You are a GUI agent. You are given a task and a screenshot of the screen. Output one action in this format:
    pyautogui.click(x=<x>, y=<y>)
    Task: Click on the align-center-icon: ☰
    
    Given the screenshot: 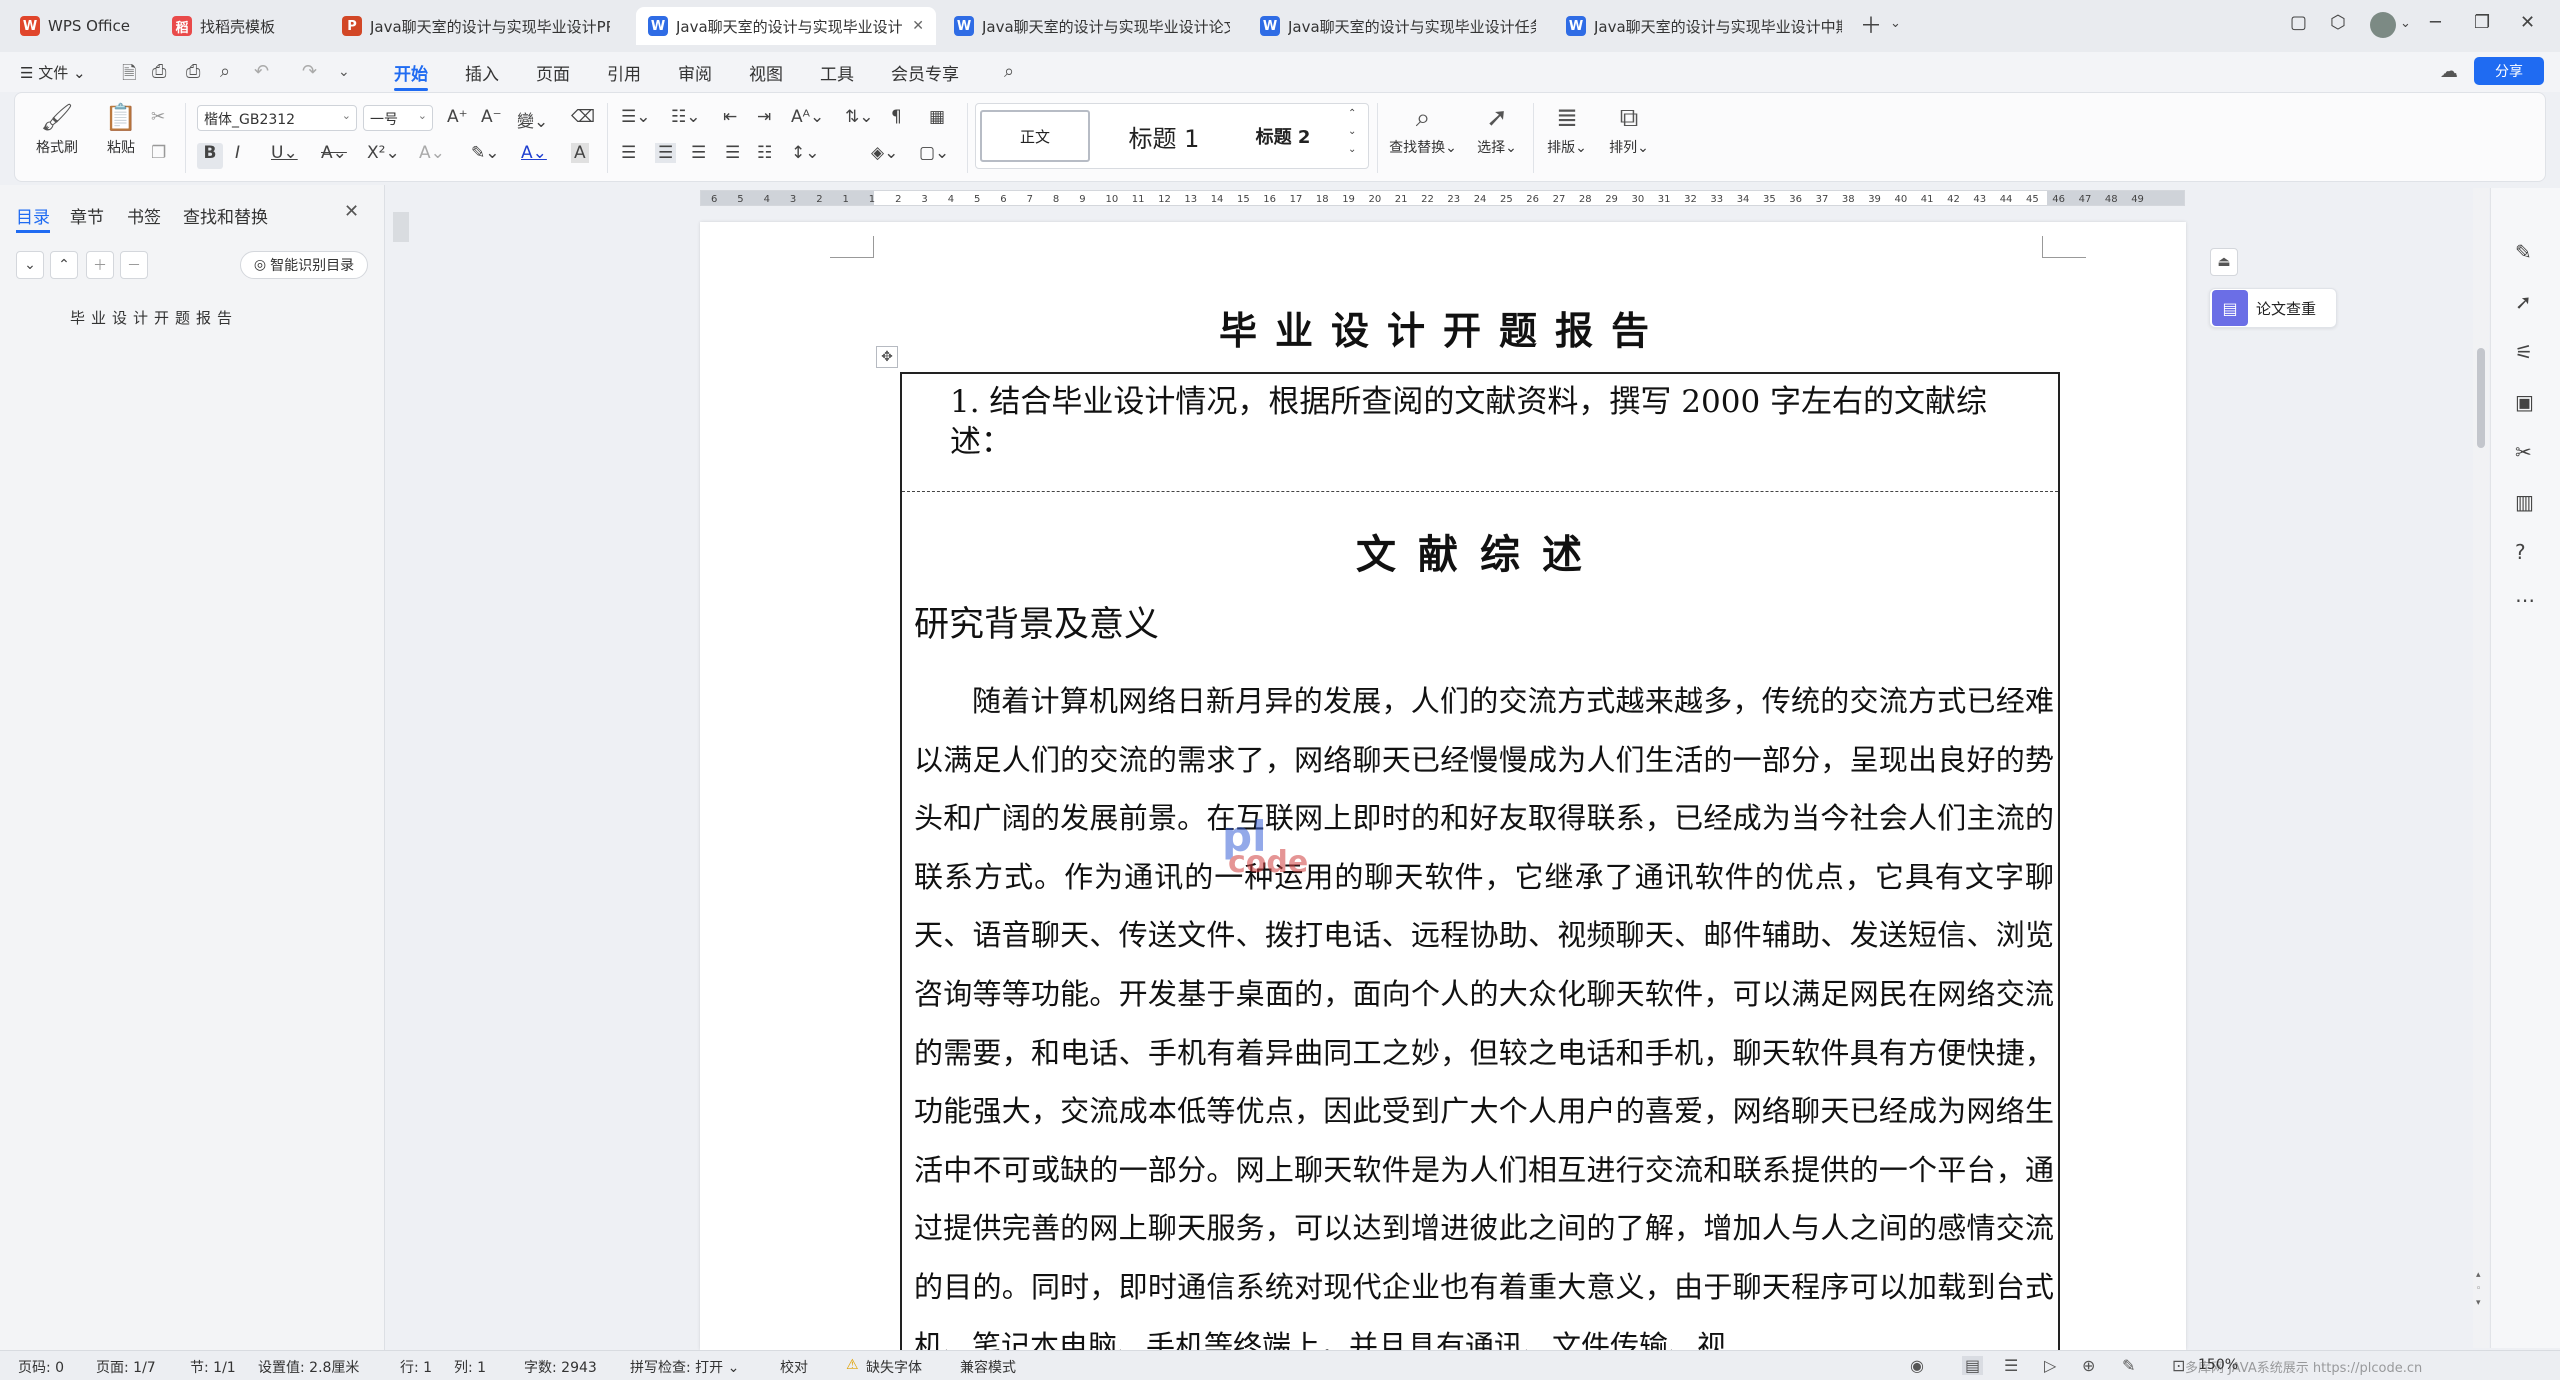 What is the action you would take?
    pyautogui.click(x=666, y=153)
    